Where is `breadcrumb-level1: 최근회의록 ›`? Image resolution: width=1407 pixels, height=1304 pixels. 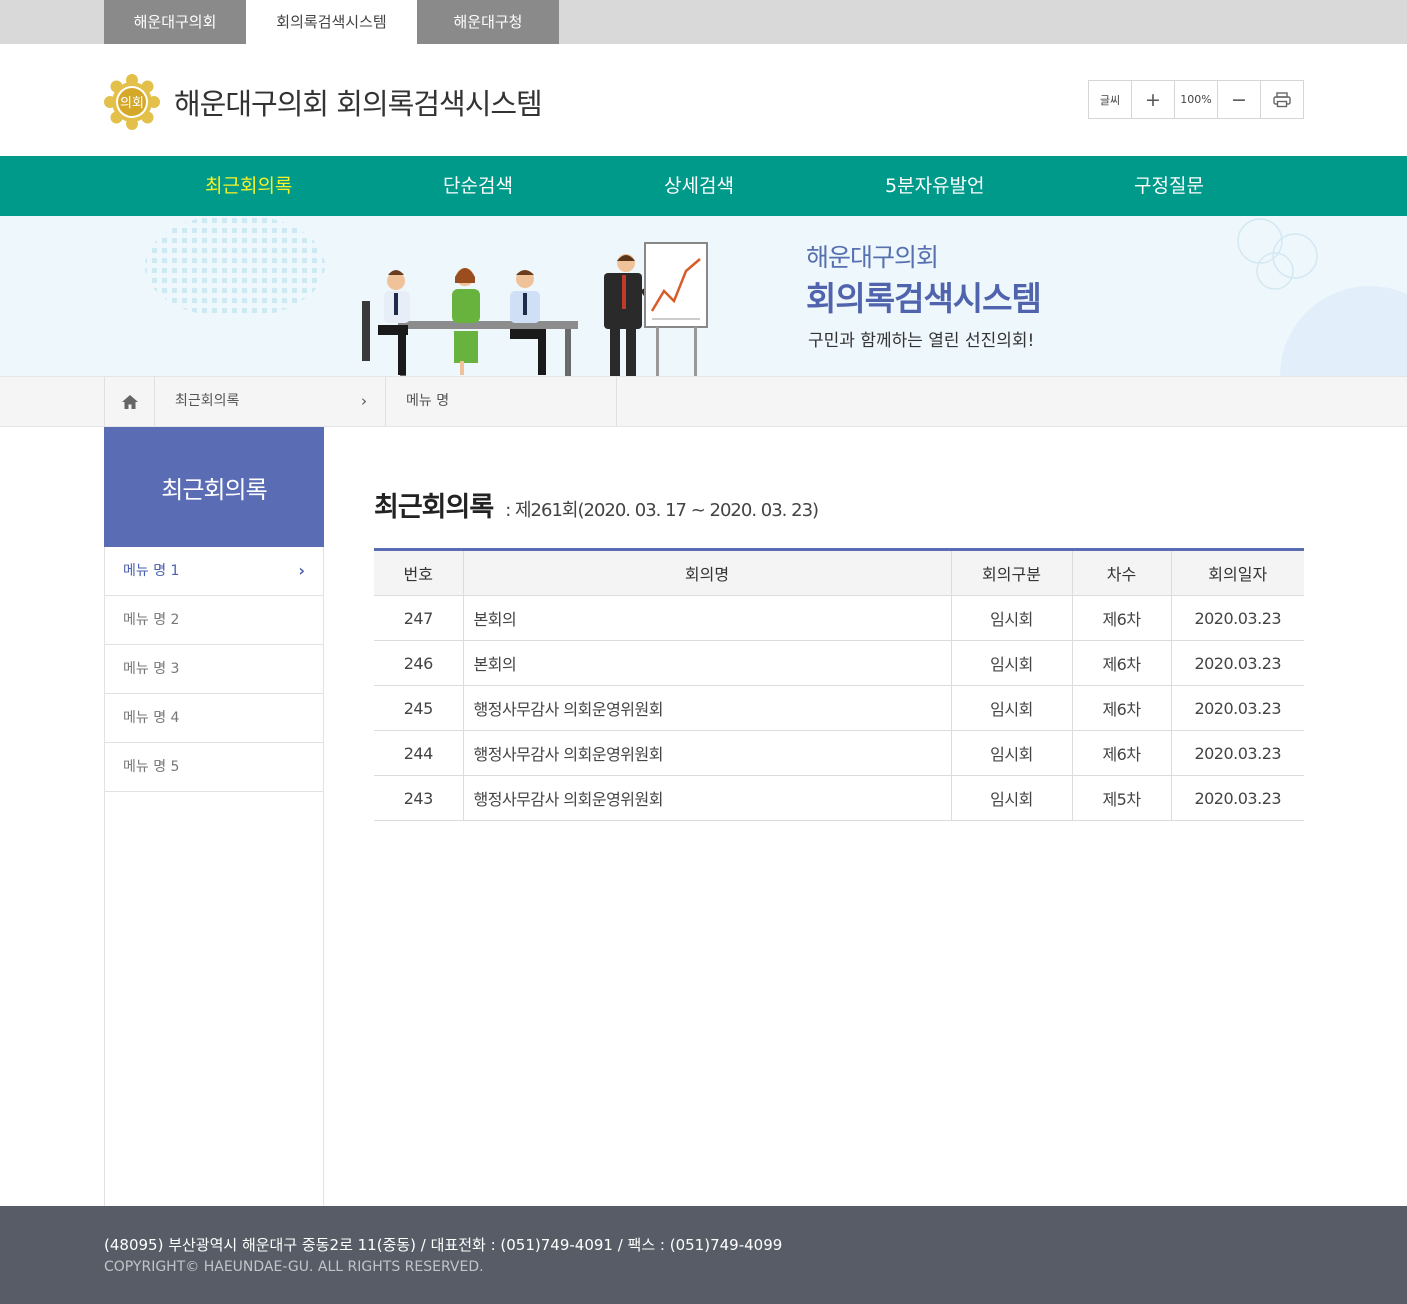
breadcrumb-level1: 최근회의록 › is located at coordinates (270, 401).